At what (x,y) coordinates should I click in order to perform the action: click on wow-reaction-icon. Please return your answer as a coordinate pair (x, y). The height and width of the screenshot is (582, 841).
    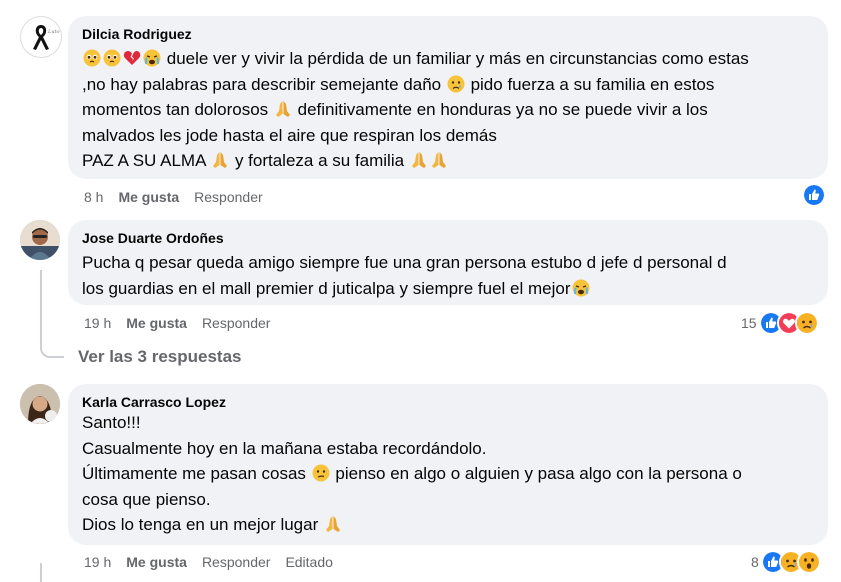
    Looking at the image, I should click on (808, 562).